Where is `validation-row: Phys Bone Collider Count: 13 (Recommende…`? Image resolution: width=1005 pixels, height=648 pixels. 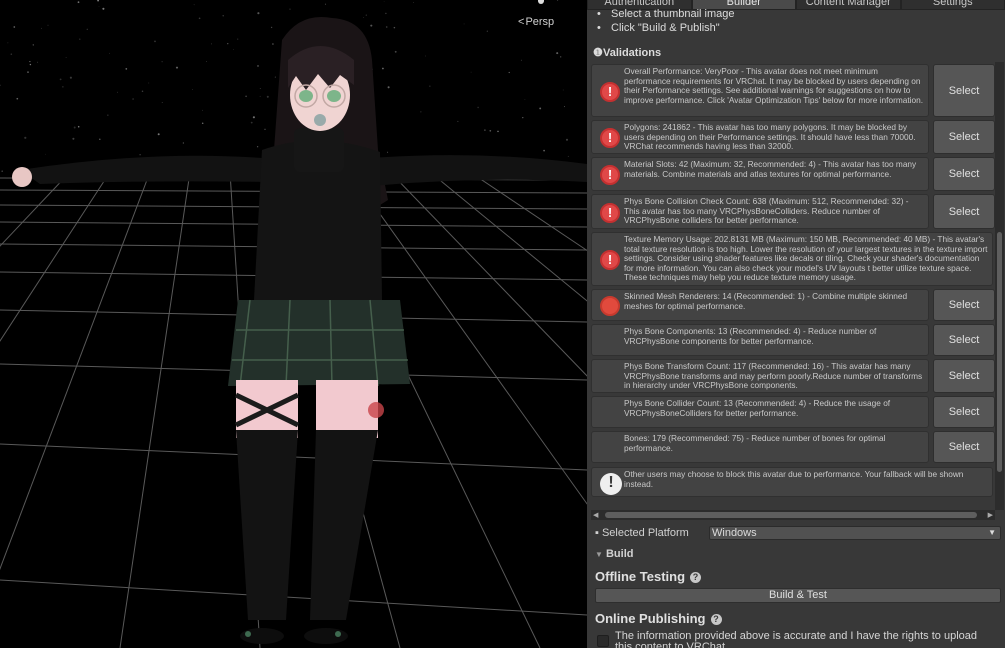
validation-row: Phys Bone Collider Count: 13 (Recommende… is located at coordinates (793, 412).